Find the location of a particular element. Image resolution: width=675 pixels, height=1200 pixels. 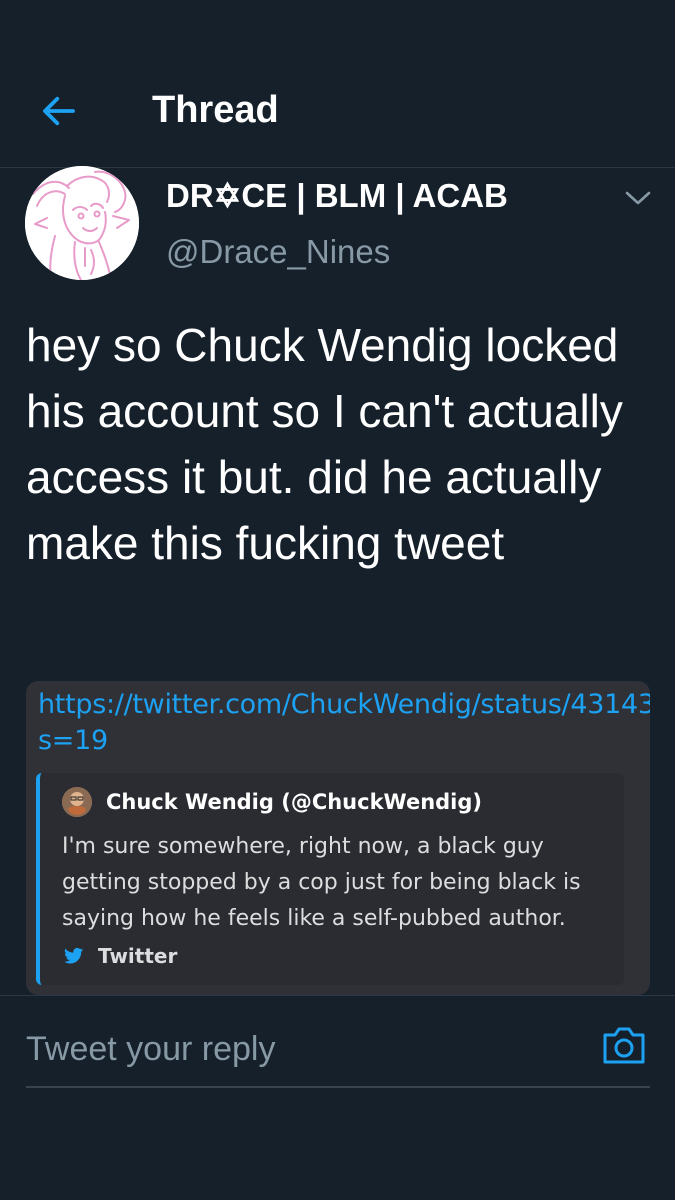

avatar is located at coordinates (82, 223).